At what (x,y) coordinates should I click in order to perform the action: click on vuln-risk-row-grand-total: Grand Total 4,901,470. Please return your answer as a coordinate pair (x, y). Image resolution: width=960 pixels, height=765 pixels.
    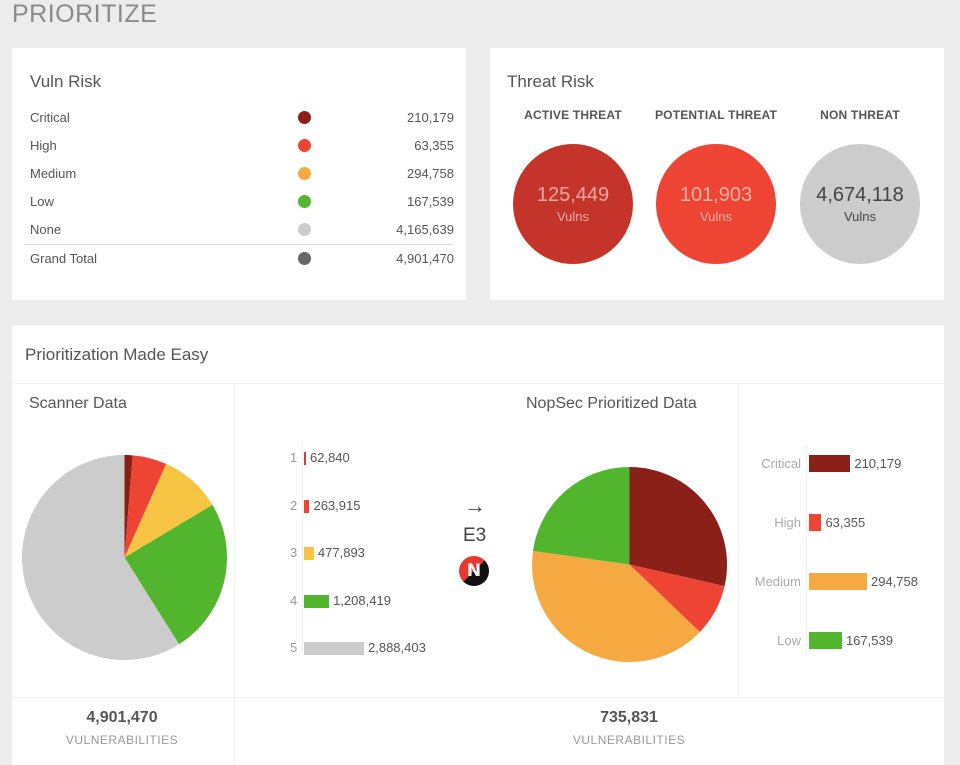
    Looking at the image, I should click on (242, 259).